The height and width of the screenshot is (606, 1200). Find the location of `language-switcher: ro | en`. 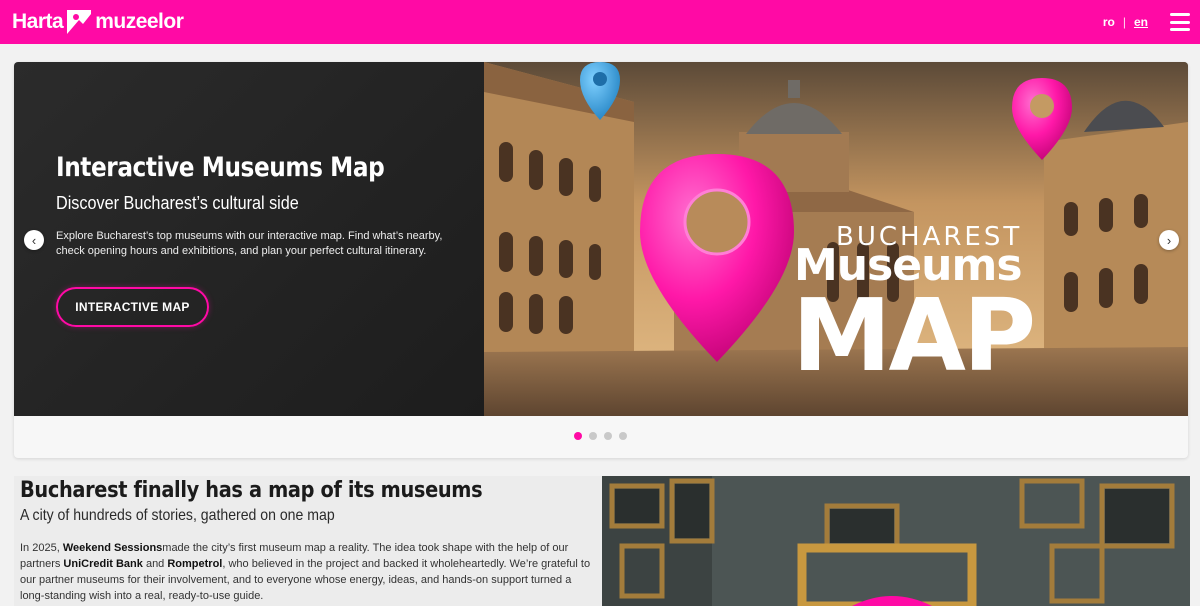

language-switcher: ro | en is located at coordinates (1125, 22).